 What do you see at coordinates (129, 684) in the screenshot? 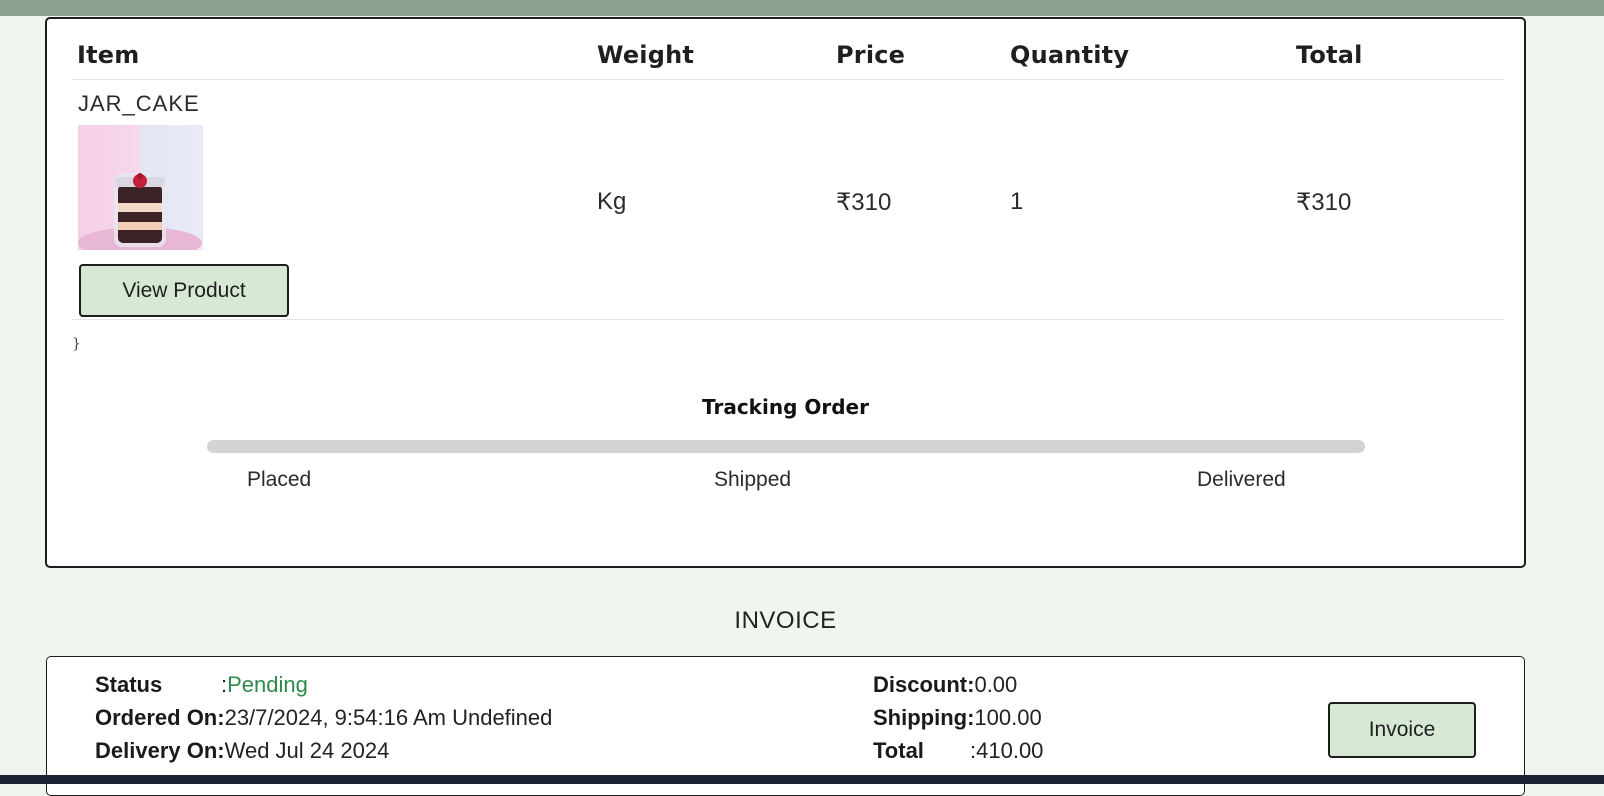
I see `status-label: Status` at bounding box center [129, 684].